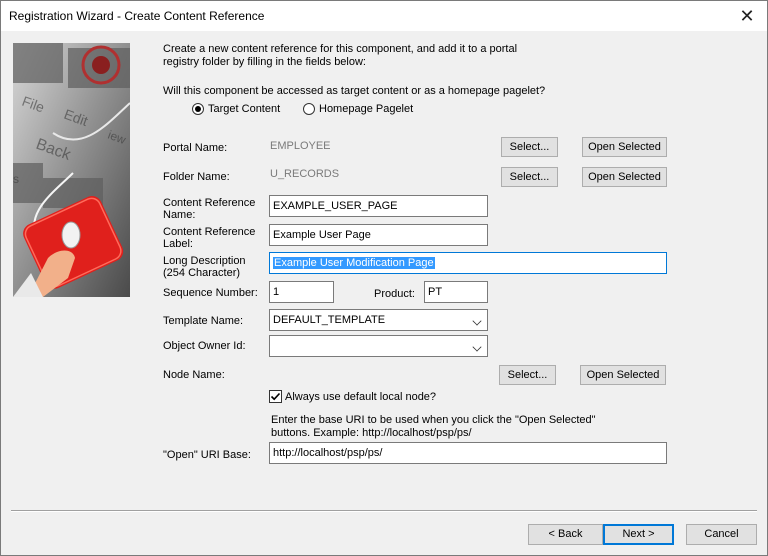 Image resolution: width=768 pixels, height=556 pixels. I want to click on default-node-label: Always use default local node?, so click(360, 397).